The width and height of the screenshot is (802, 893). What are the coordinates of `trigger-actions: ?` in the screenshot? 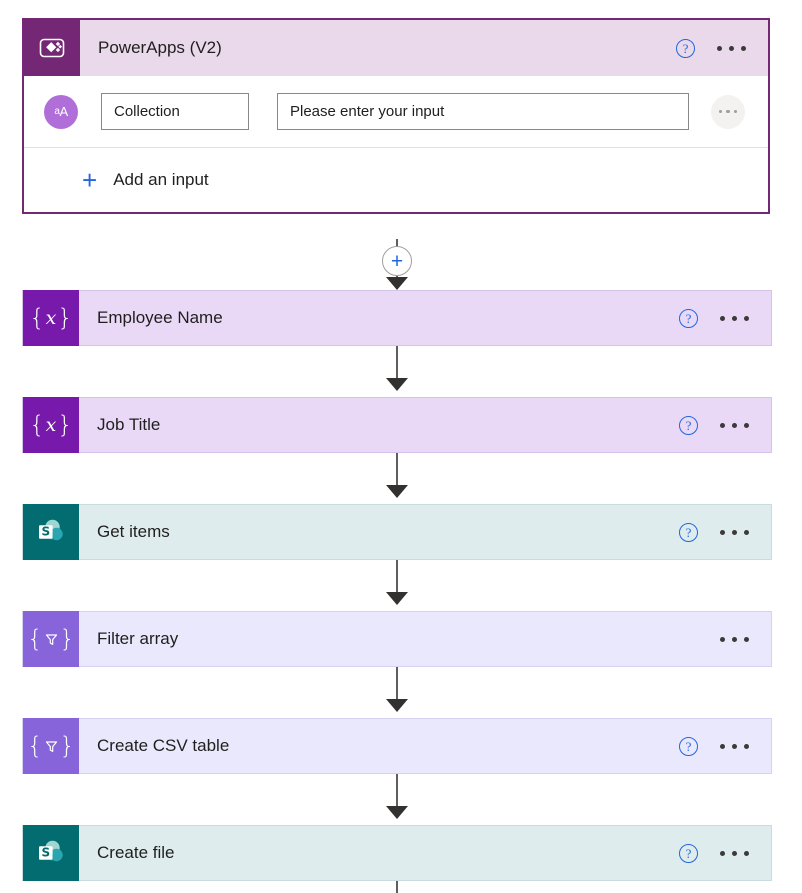 It's located at (722, 48).